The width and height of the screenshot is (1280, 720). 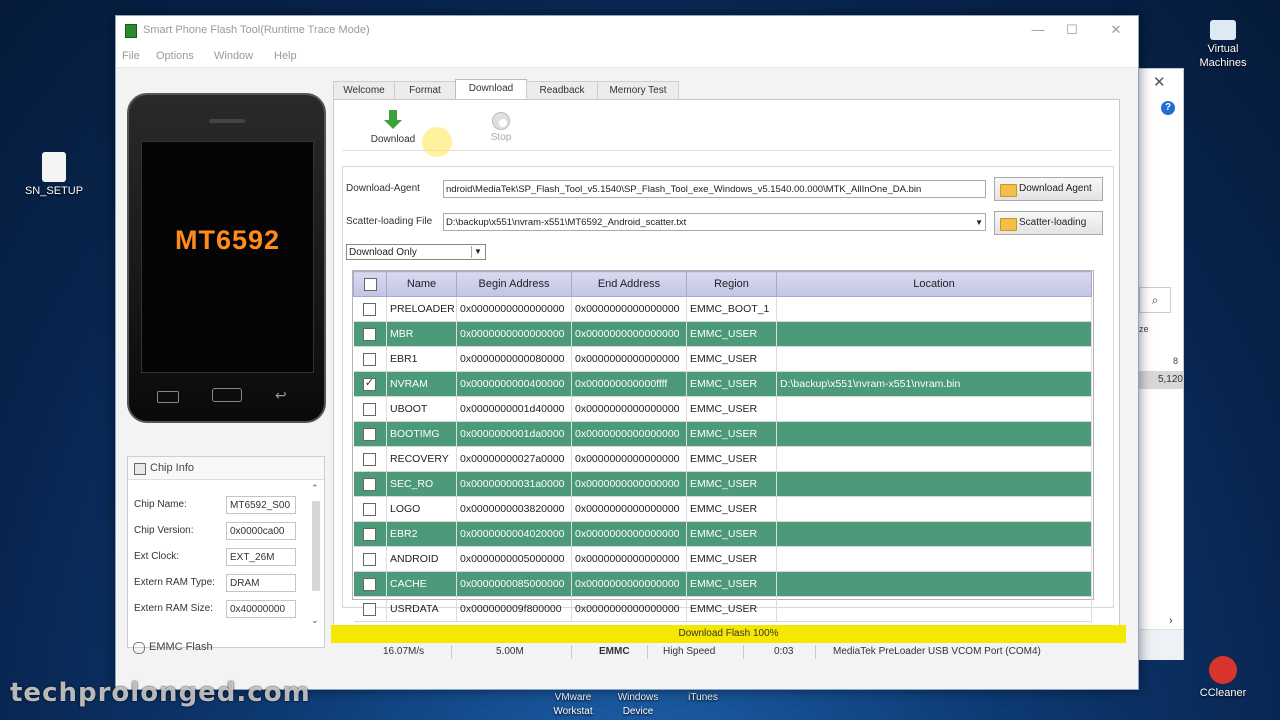 I want to click on scatter-loading-button: Scatter-loading, so click(x=1048, y=223).